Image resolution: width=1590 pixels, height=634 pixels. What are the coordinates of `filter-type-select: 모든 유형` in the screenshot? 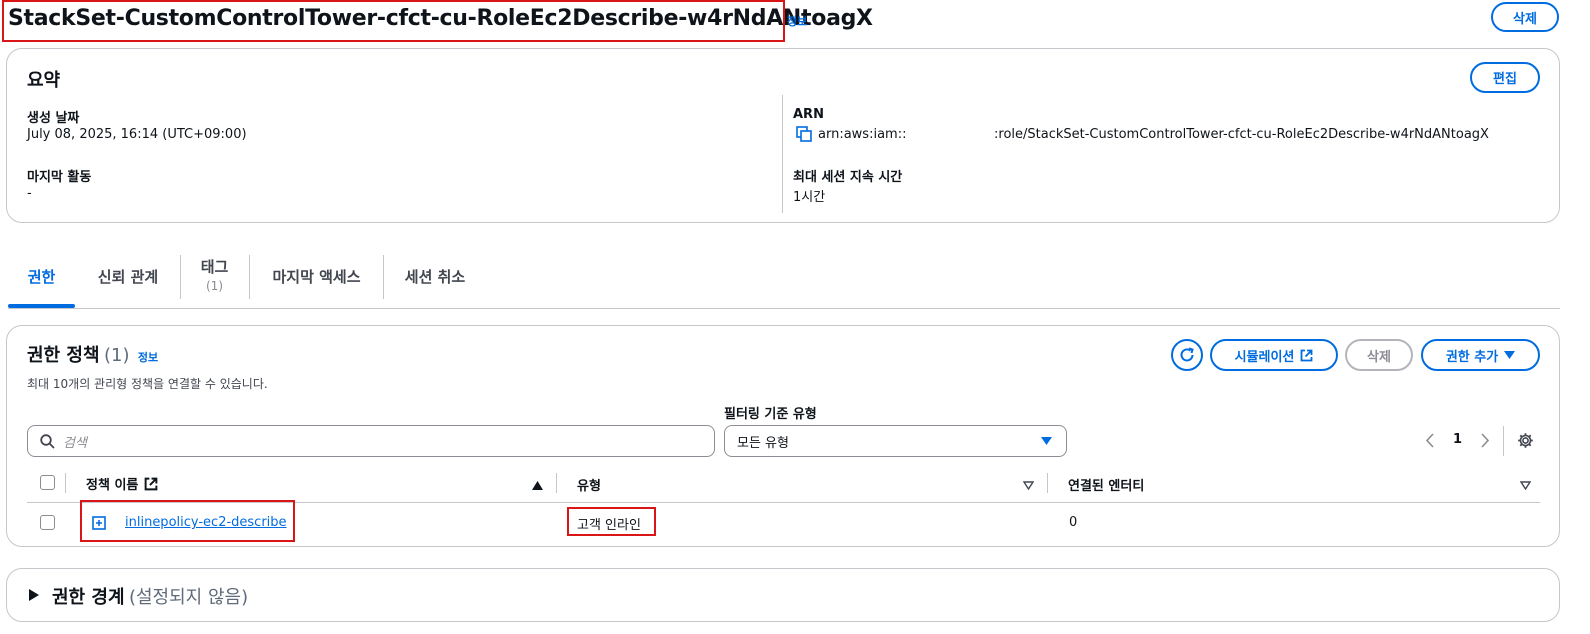 It's located at (895, 441).